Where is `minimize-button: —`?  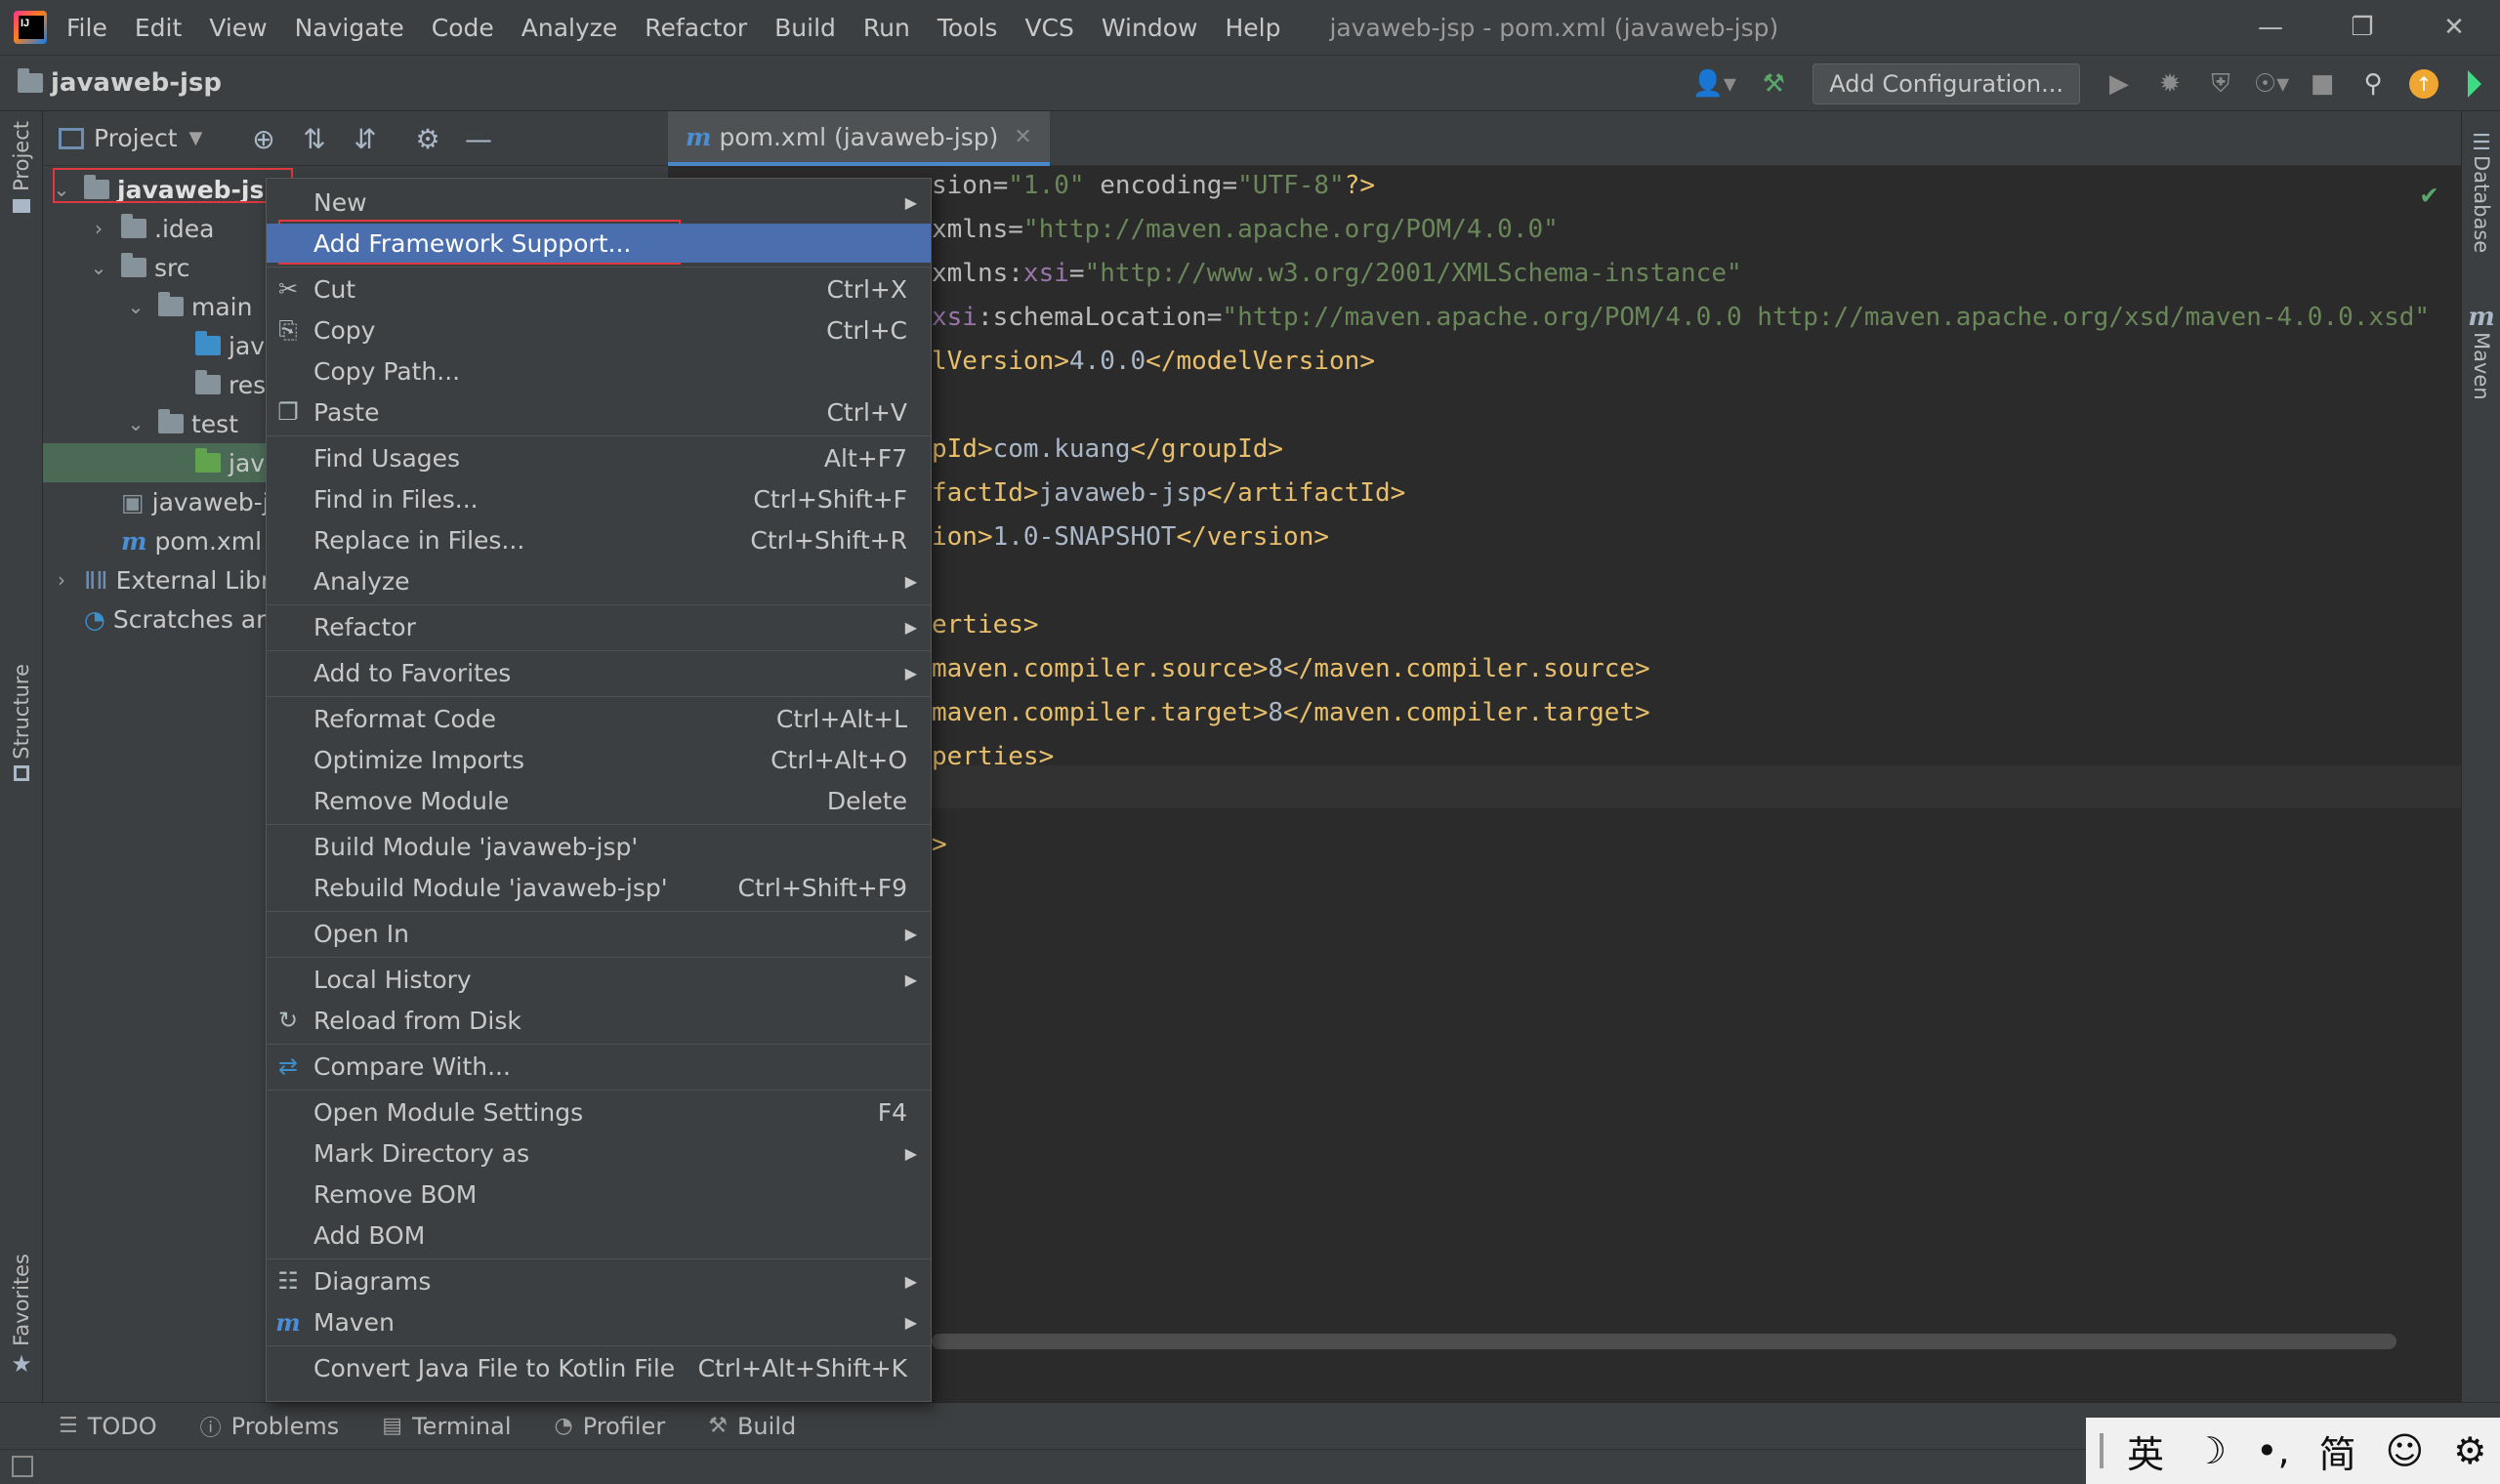 minimize-button: — is located at coordinates (2270, 28).